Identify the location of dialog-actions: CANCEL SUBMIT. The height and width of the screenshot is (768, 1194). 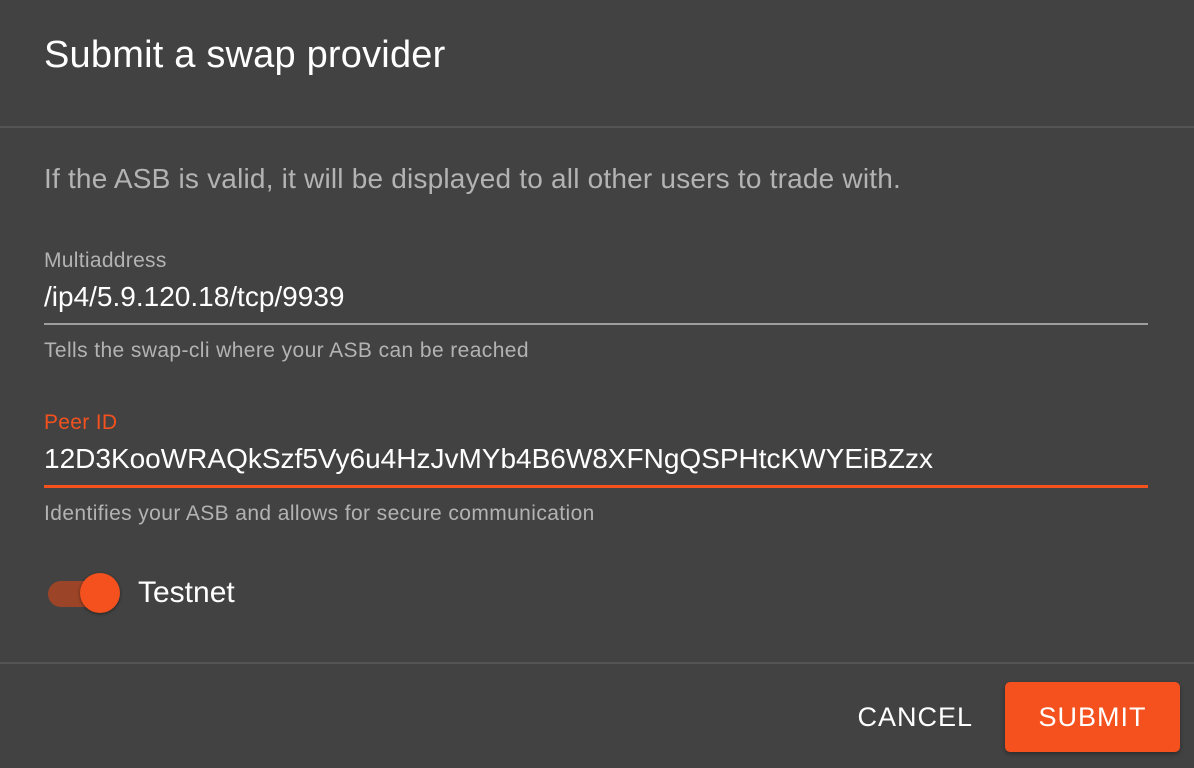
(1010, 717).